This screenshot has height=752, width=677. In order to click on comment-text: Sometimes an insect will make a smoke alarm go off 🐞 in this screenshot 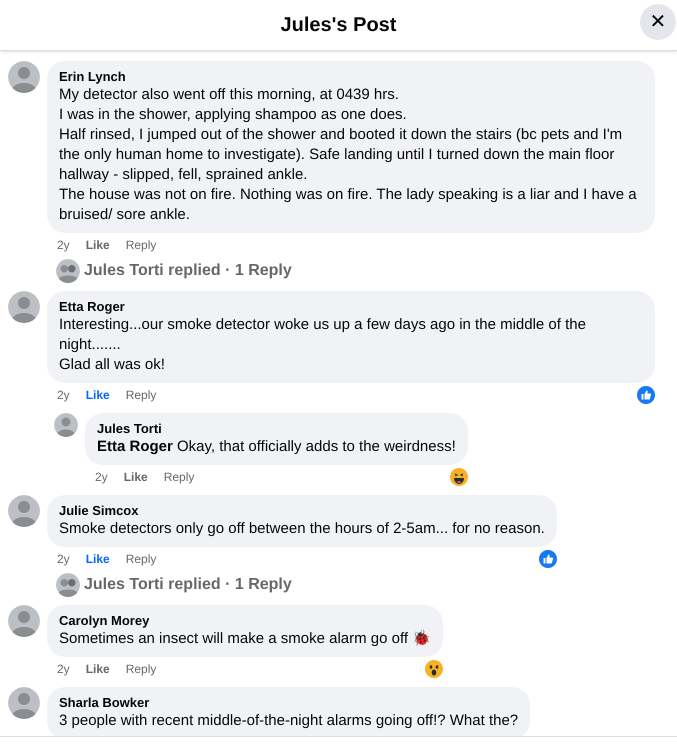, I will do `click(245, 639)`.